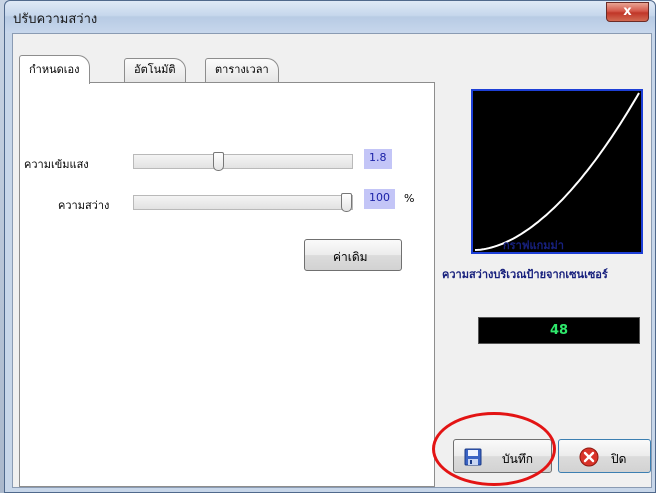 This screenshot has width=656, height=493. Describe the element at coordinates (243, 202) in the screenshot. I see `brightness-slider` at that location.